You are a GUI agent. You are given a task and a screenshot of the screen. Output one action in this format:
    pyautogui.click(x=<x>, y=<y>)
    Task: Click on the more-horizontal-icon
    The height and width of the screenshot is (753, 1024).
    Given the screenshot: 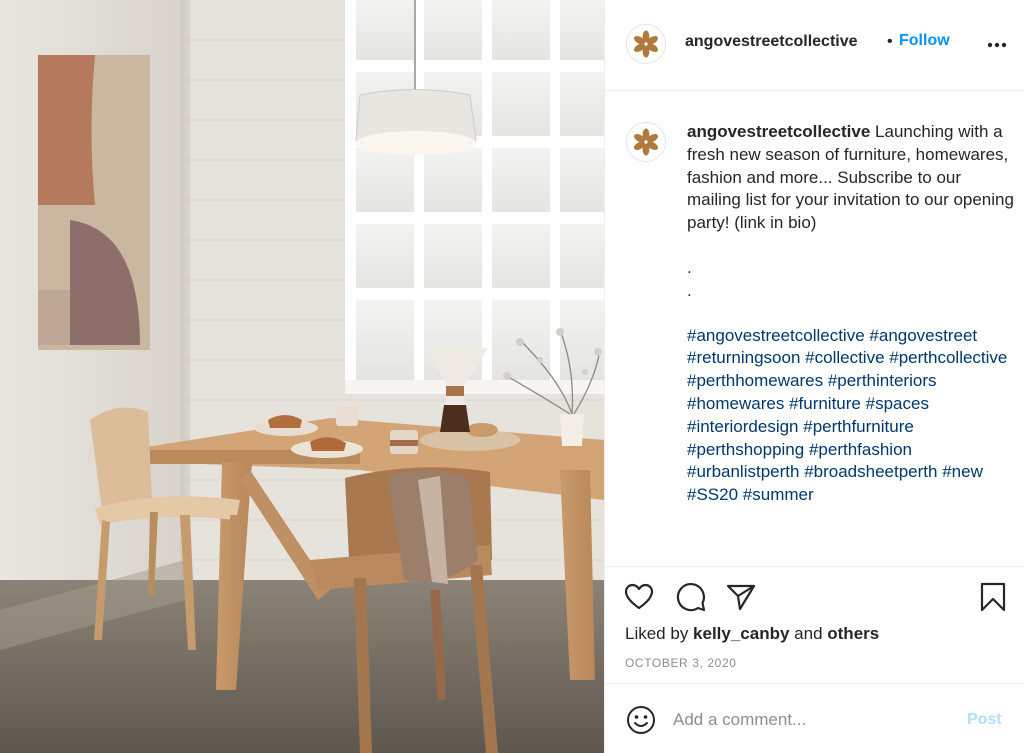 What is the action you would take?
    pyautogui.click(x=997, y=44)
    